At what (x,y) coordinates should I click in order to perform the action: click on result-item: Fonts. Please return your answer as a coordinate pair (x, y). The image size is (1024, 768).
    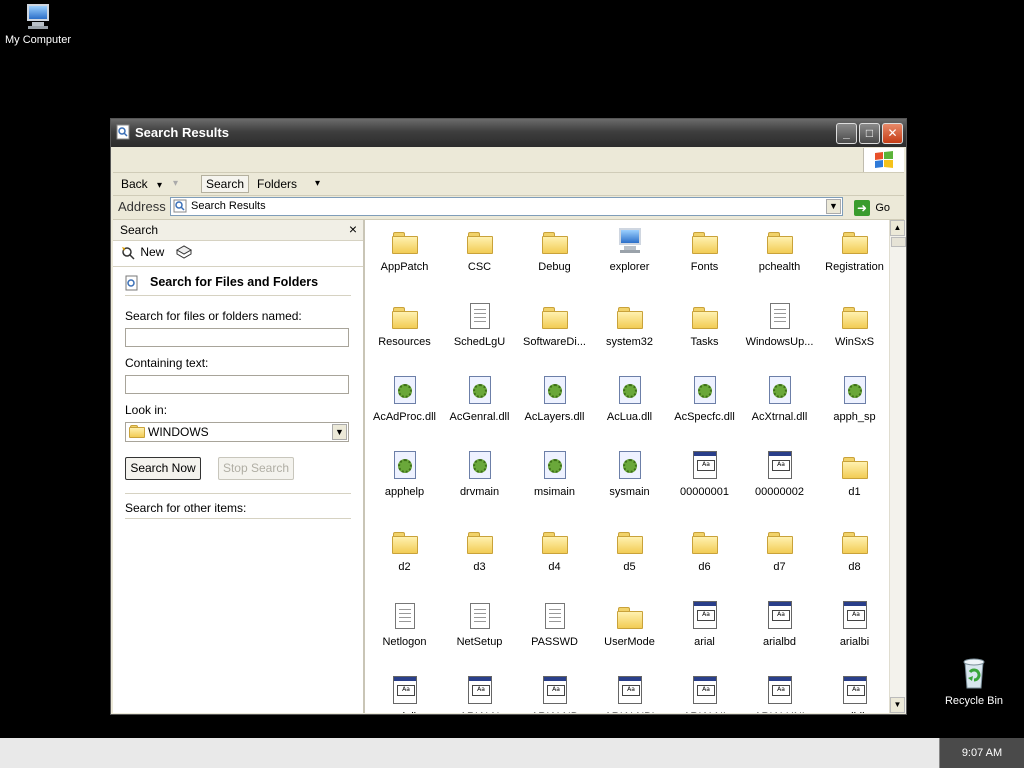
    Looking at the image, I should click on (704, 261).